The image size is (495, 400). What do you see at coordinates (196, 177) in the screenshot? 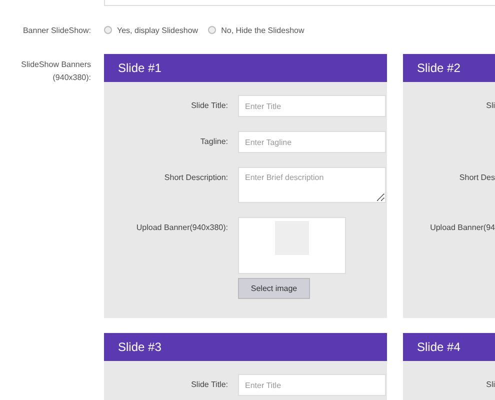
I see `field-label: Short Description:` at bounding box center [196, 177].